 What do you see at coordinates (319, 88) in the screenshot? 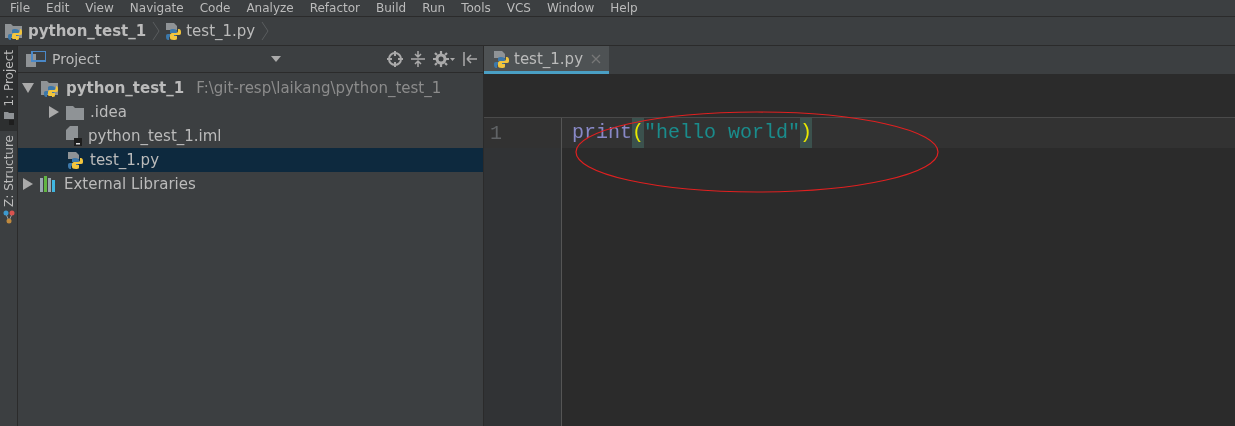
I see `project-path: F:\git-resp\laikang\python_test_1` at bounding box center [319, 88].